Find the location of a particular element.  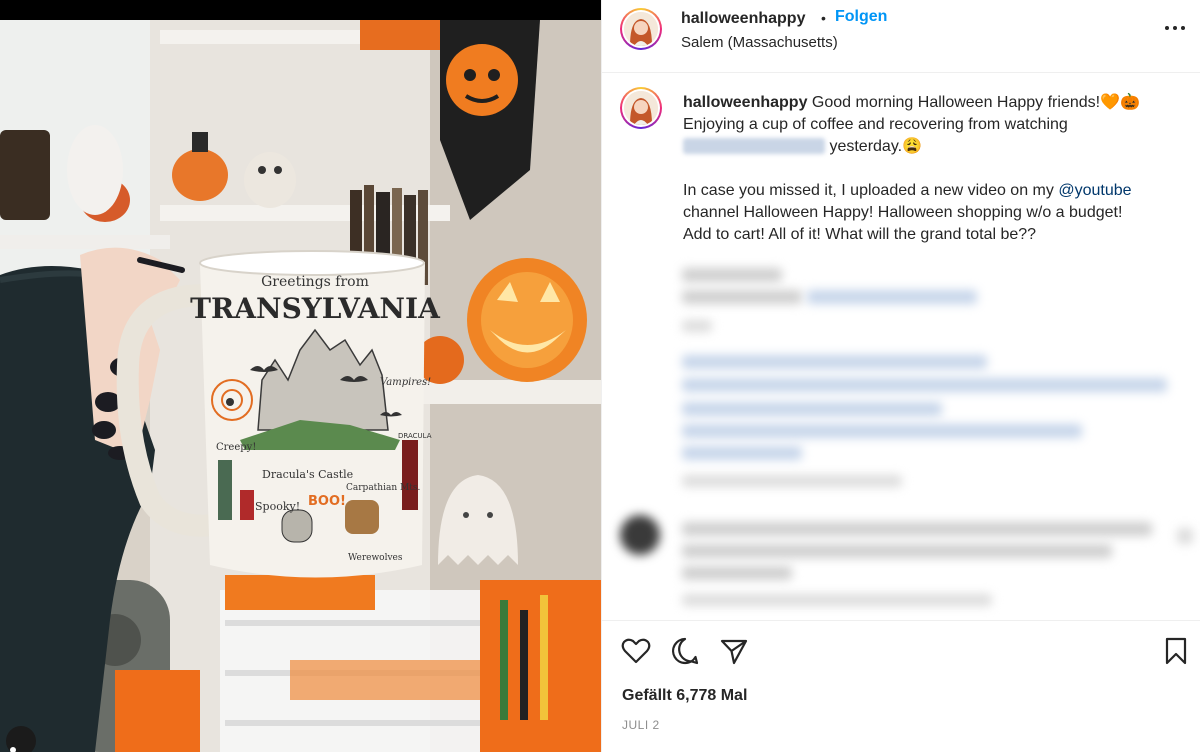

comment-icon is located at coordinates (685, 651).